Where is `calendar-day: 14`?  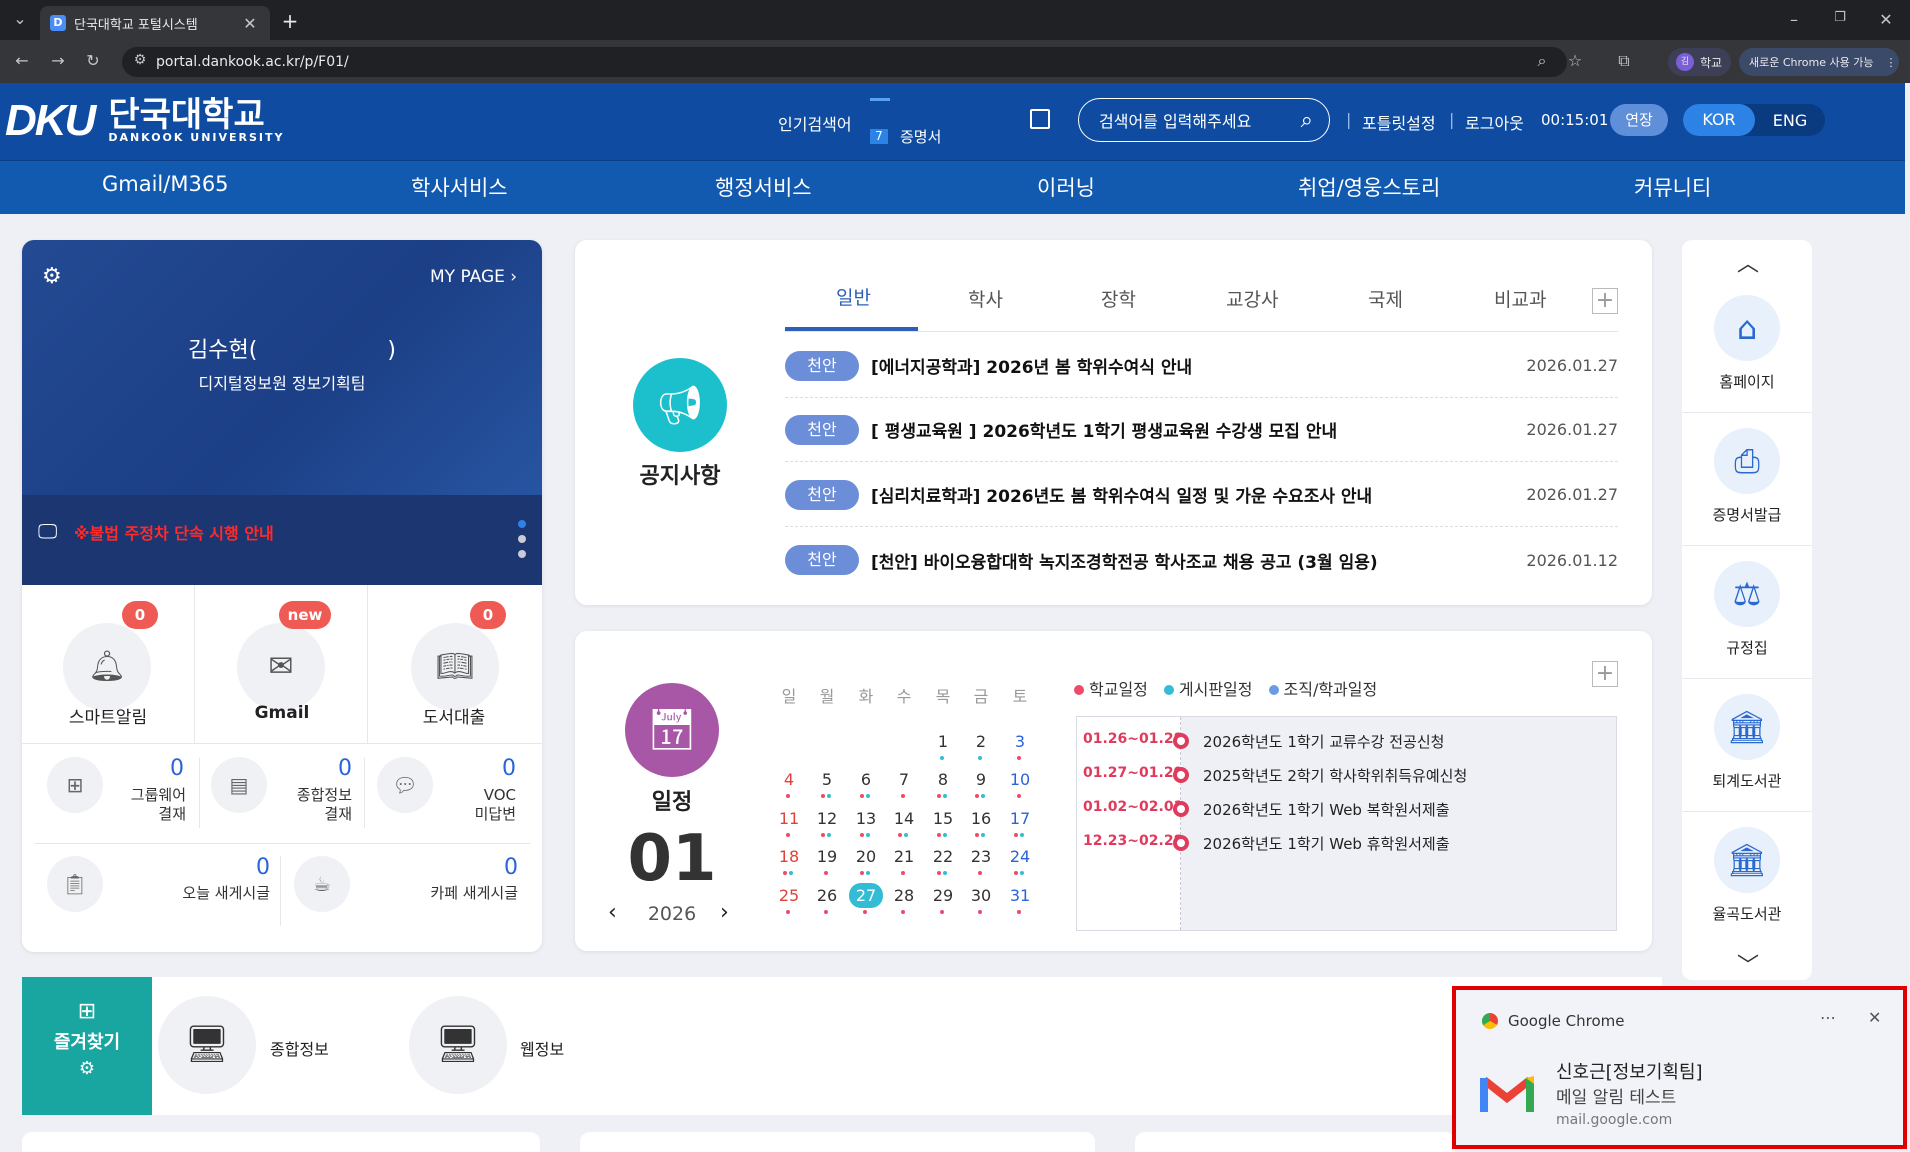 calendar-day: 14 is located at coordinates (904, 818).